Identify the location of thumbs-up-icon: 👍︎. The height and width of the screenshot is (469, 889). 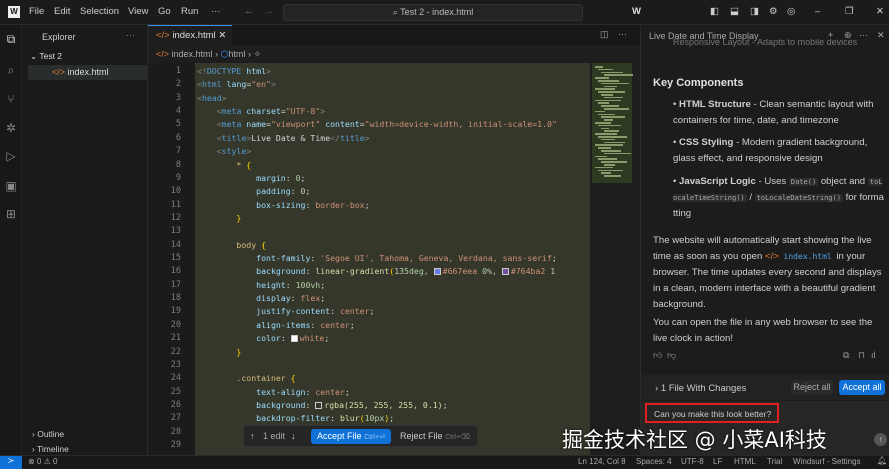
(657, 355).